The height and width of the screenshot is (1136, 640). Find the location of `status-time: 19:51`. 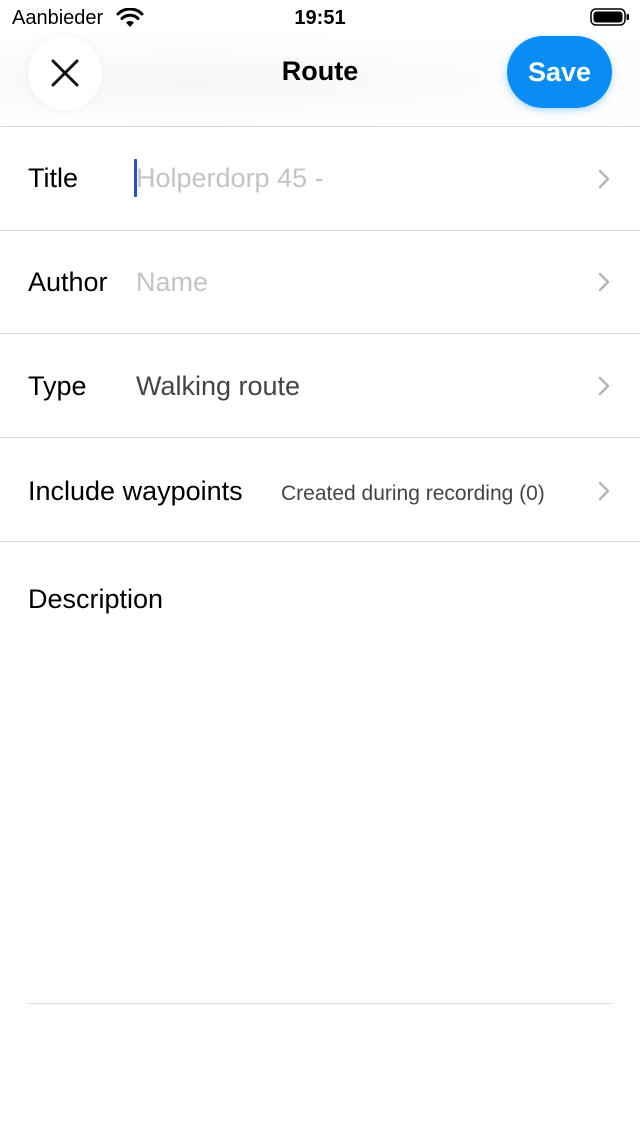

status-time: 19:51 is located at coordinates (320, 18).